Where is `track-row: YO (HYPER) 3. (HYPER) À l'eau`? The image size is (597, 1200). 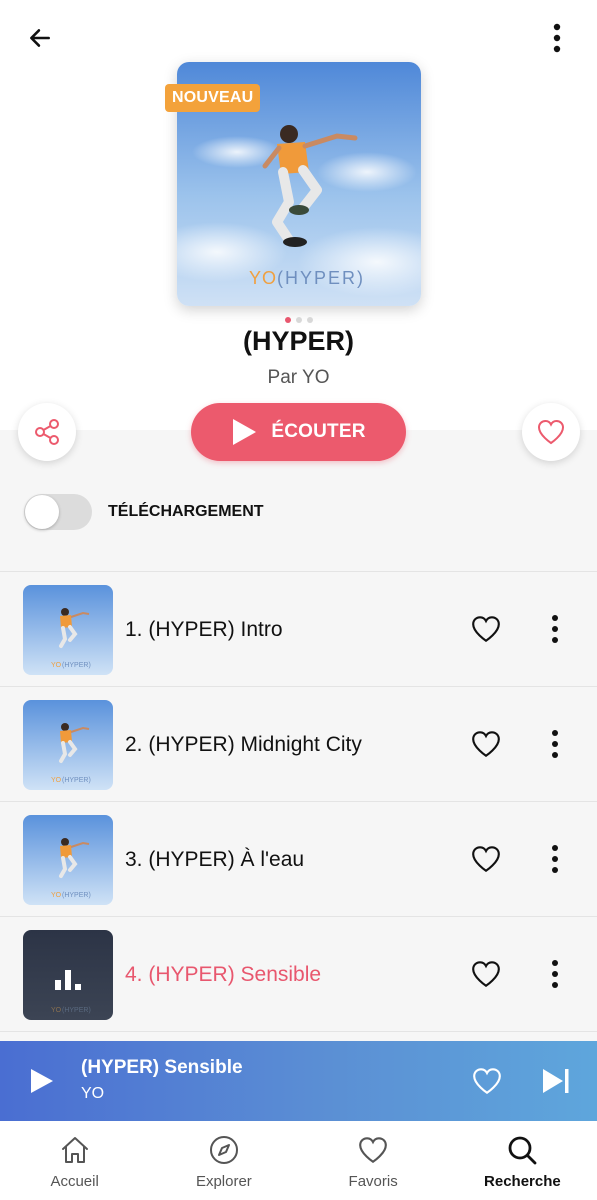
track-row: YO (HYPER) 3. (HYPER) À l'eau is located at coordinates (298, 859).